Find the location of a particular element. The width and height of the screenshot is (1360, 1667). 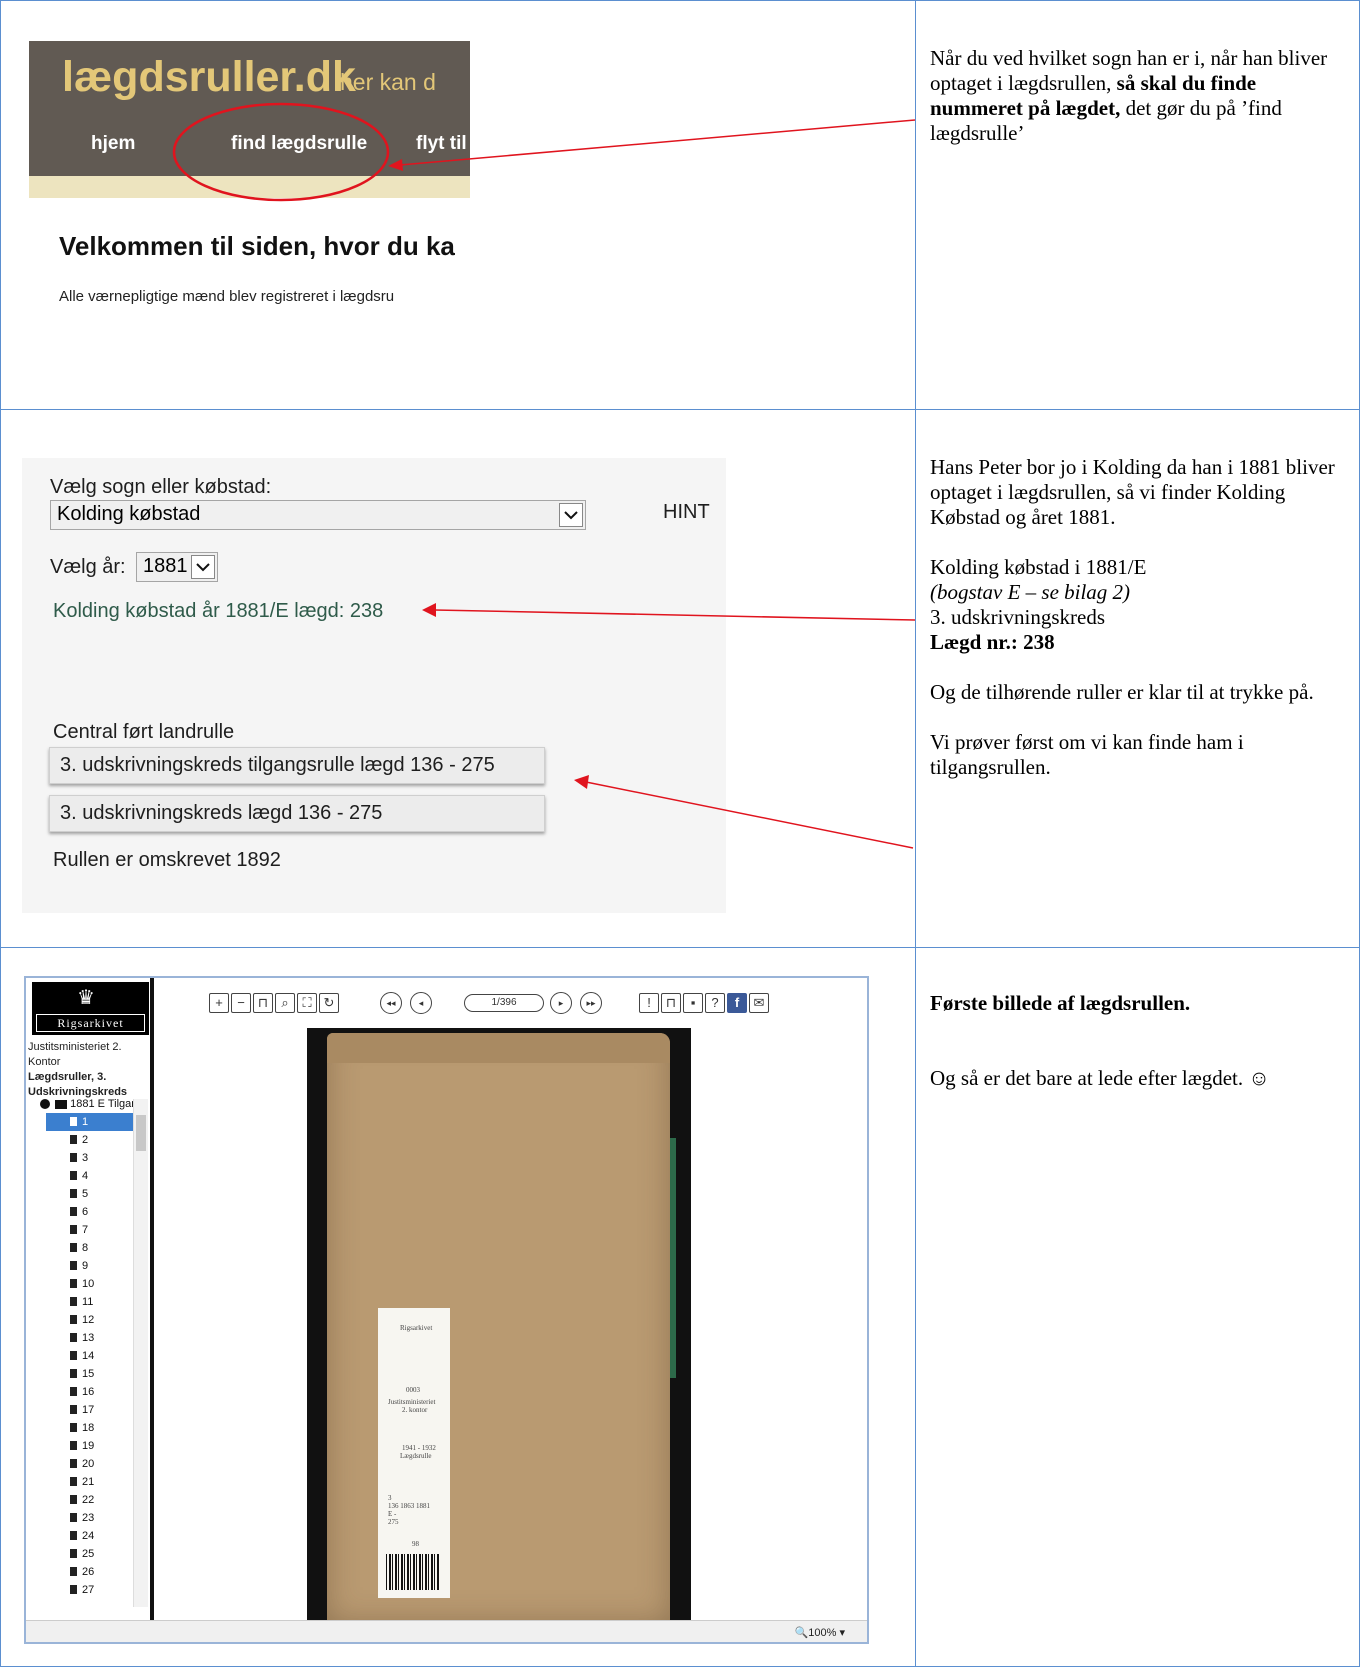

nav-find-roll-link: find lægdsrulle is located at coordinates (299, 144).